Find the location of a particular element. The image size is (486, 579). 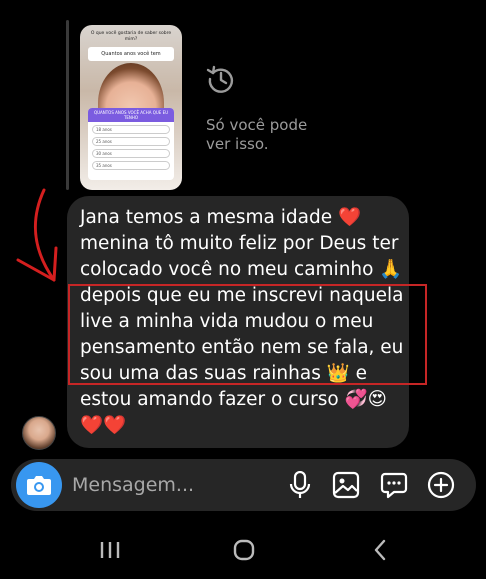

image-icon is located at coordinates (346, 485).